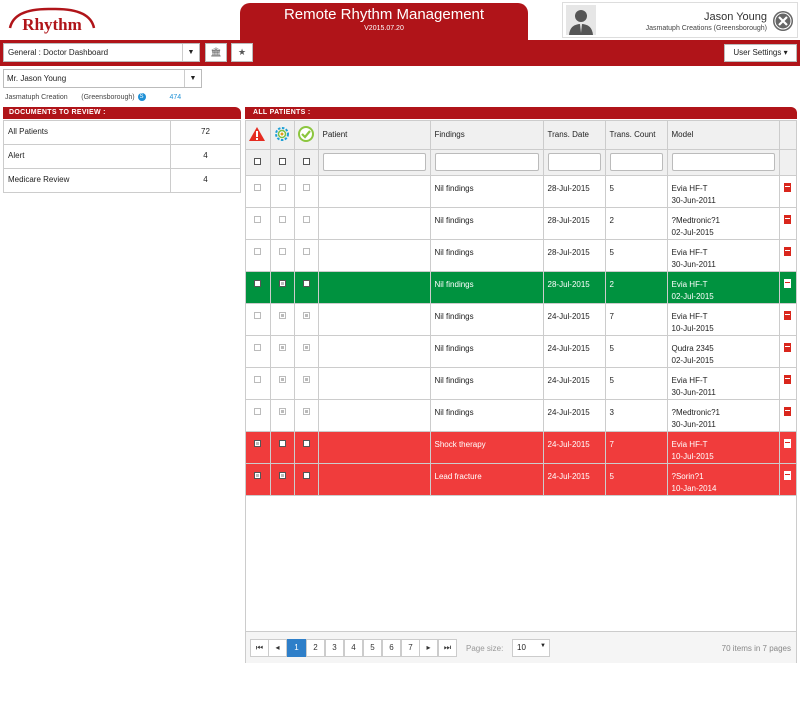  What do you see at coordinates (334, 648) in the screenshot?
I see `pager-page-3: 3` at bounding box center [334, 648].